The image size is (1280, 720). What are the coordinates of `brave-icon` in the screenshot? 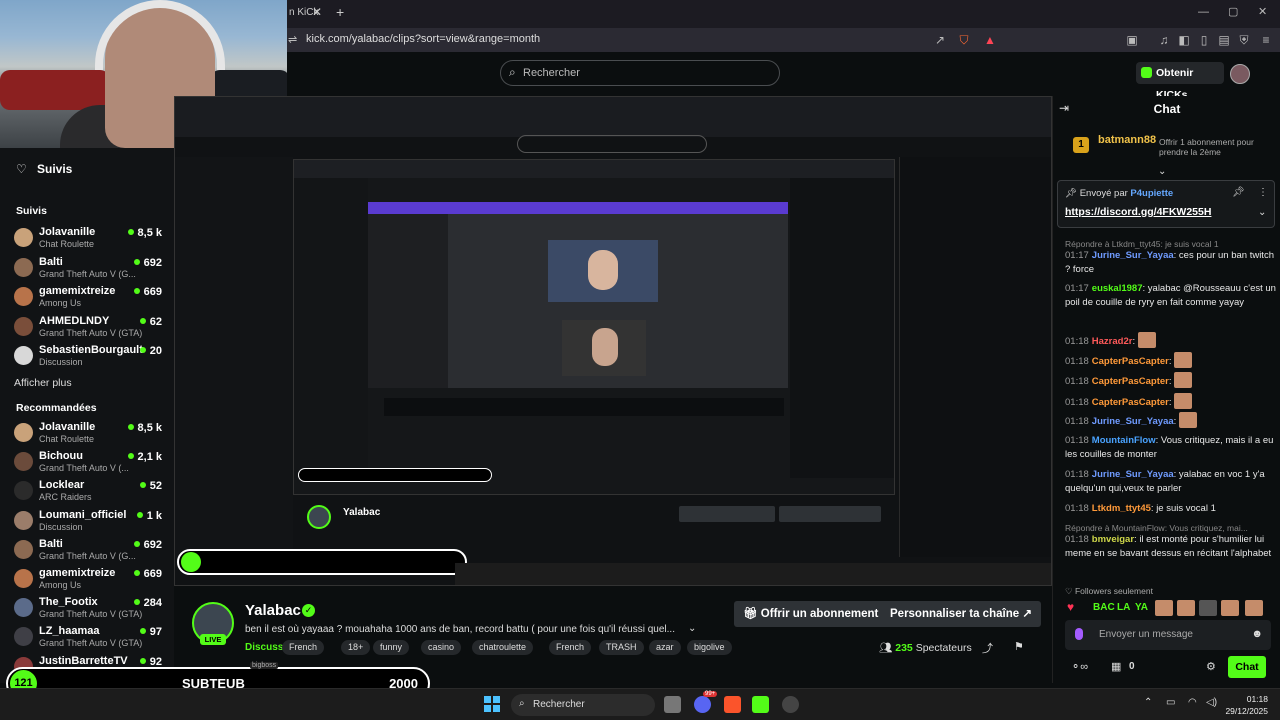 It's located at (732, 704).